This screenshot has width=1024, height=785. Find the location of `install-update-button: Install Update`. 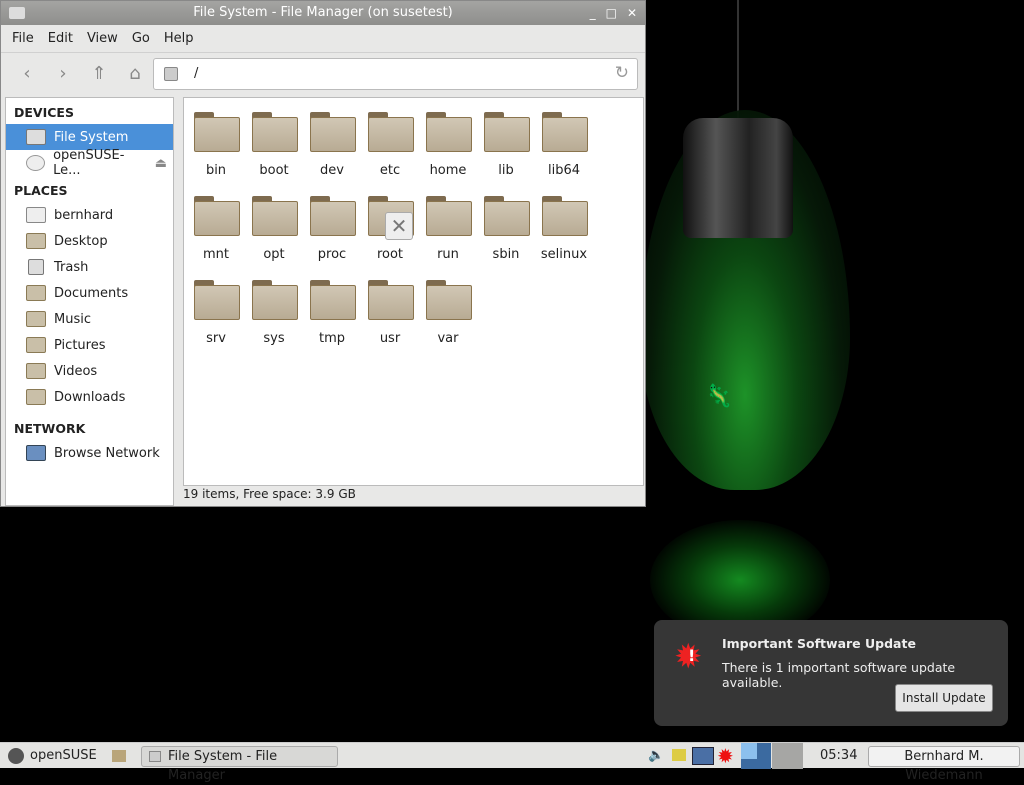

install-update-button: Install Update is located at coordinates (944, 698).